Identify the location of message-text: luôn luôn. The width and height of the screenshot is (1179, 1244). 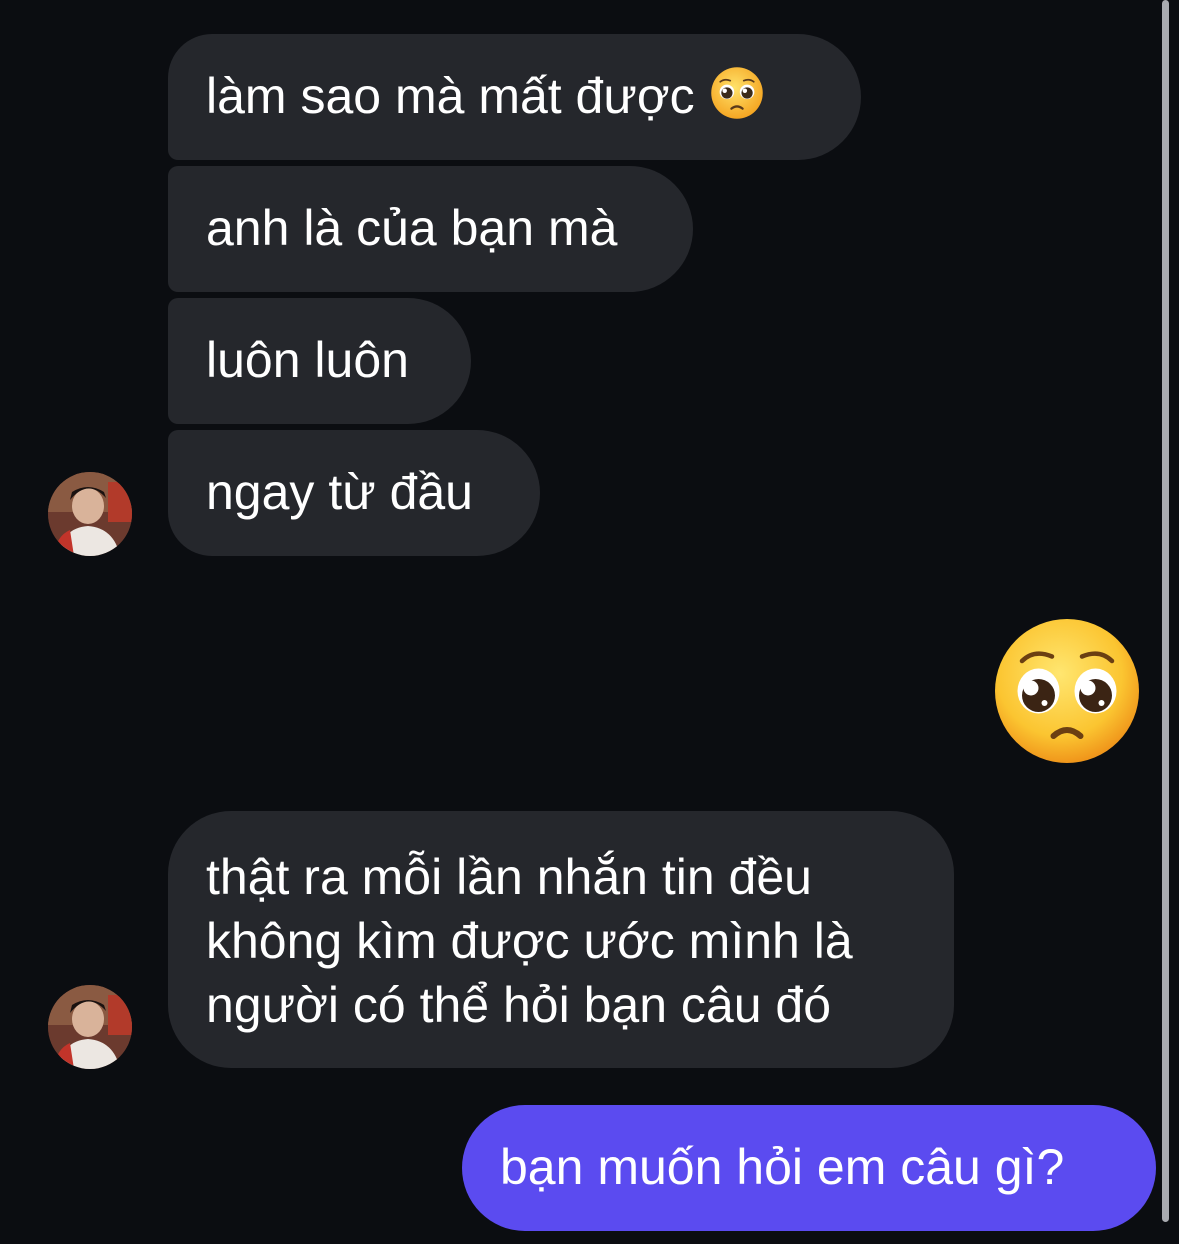
(307, 360).